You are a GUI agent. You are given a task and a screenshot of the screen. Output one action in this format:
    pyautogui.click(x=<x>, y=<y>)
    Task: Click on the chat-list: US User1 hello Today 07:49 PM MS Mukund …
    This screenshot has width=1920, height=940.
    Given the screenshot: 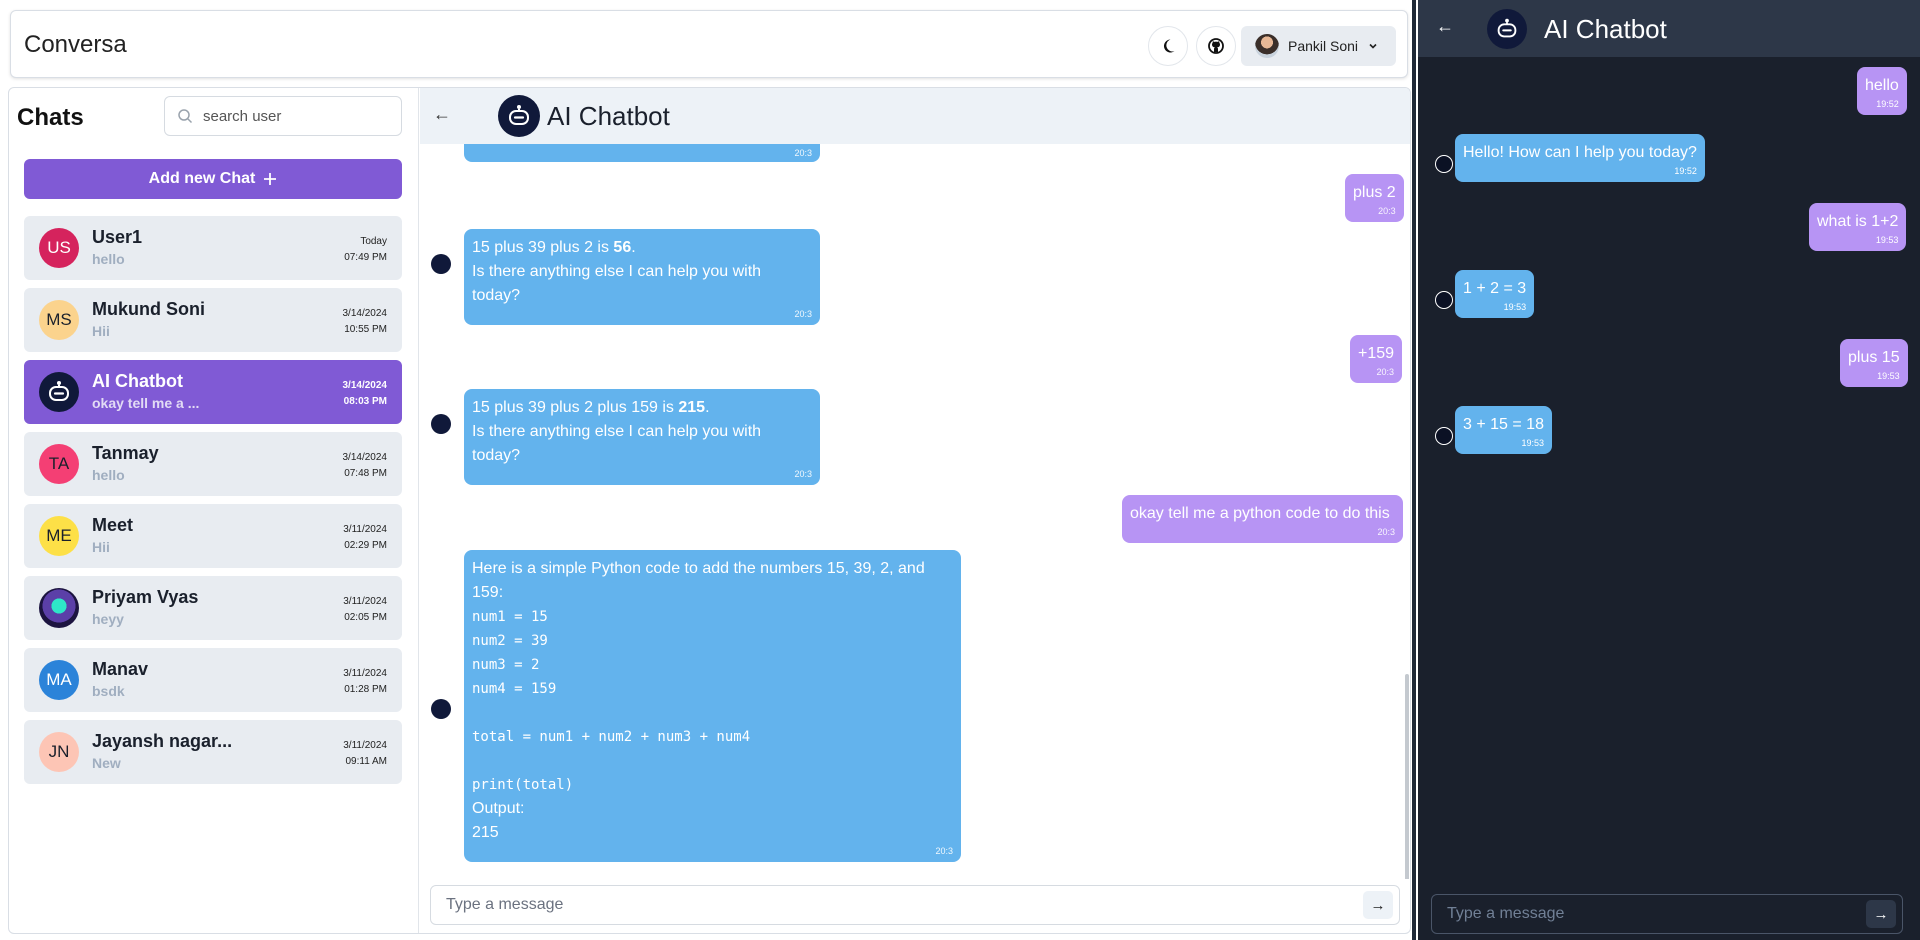 What is the action you would take?
    pyautogui.click(x=213, y=504)
    